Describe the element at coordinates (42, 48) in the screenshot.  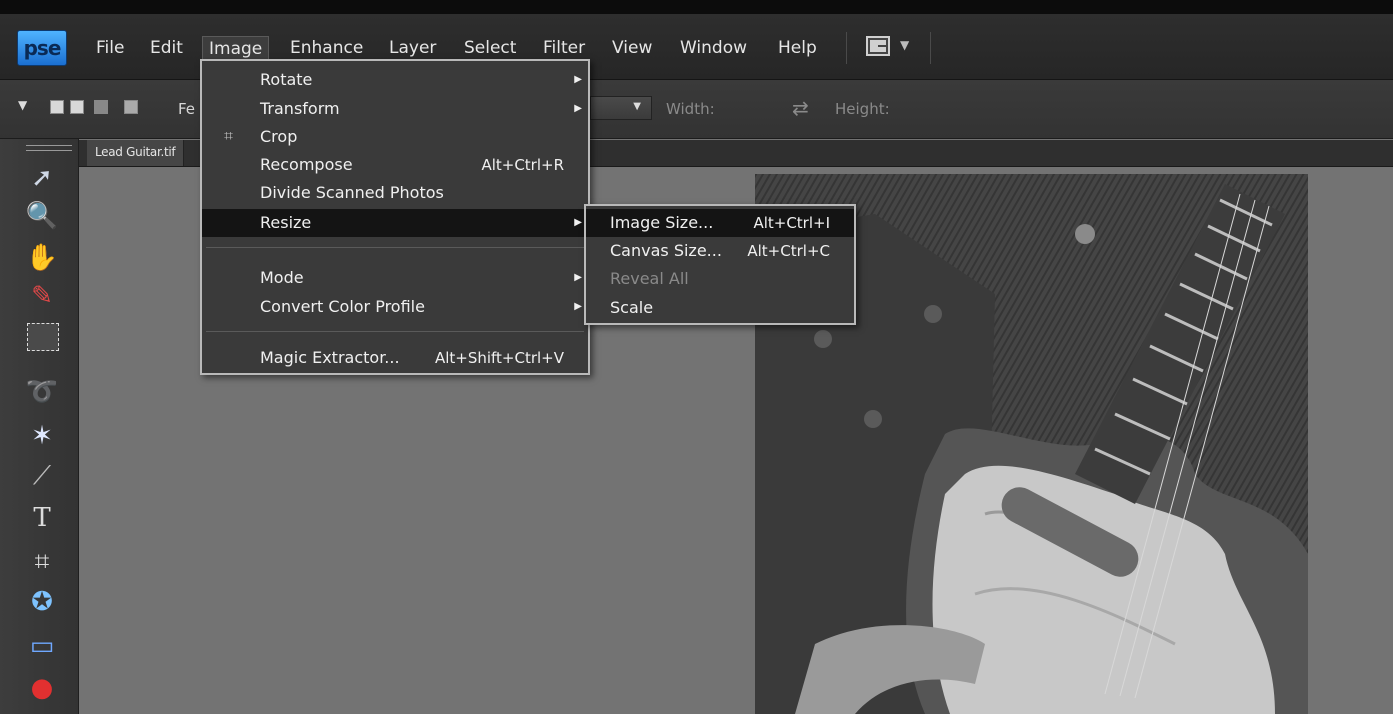
I see `app-logo: pse` at that location.